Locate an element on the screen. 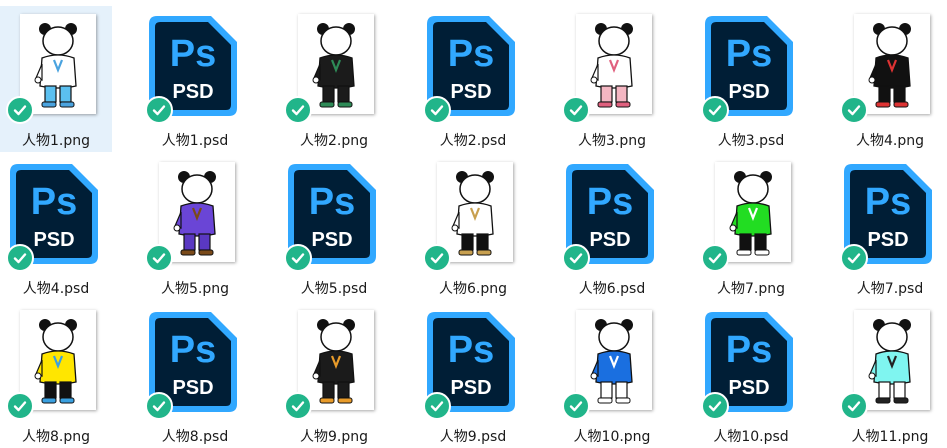 The height and width of the screenshot is (448, 947). png-file-item: 人物8.png is located at coordinates (56, 375).